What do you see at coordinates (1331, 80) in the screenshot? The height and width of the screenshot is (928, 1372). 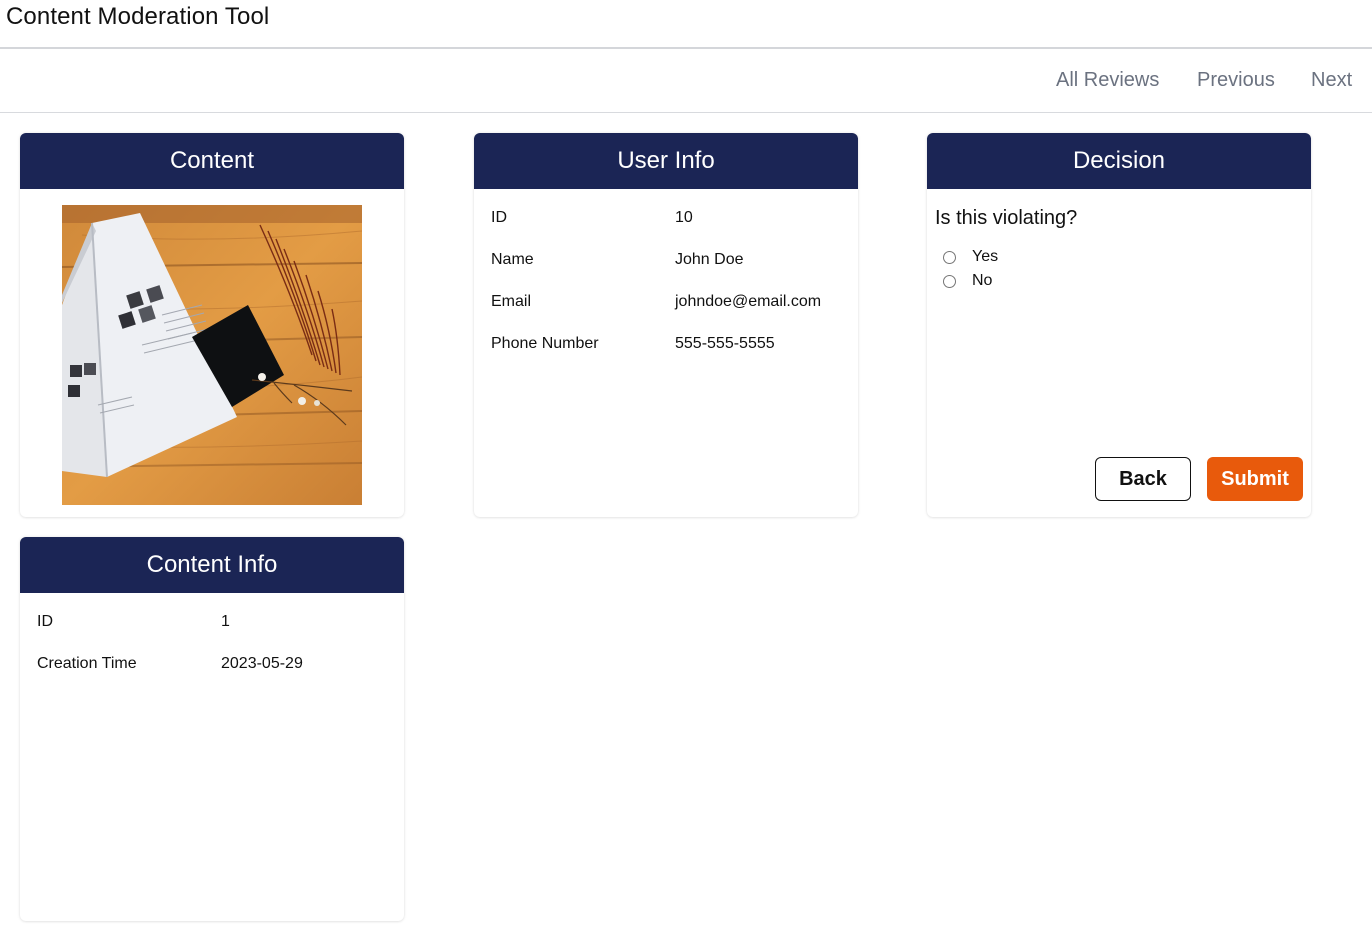 I see `next-link: Next` at bounding box center [1331, 80].